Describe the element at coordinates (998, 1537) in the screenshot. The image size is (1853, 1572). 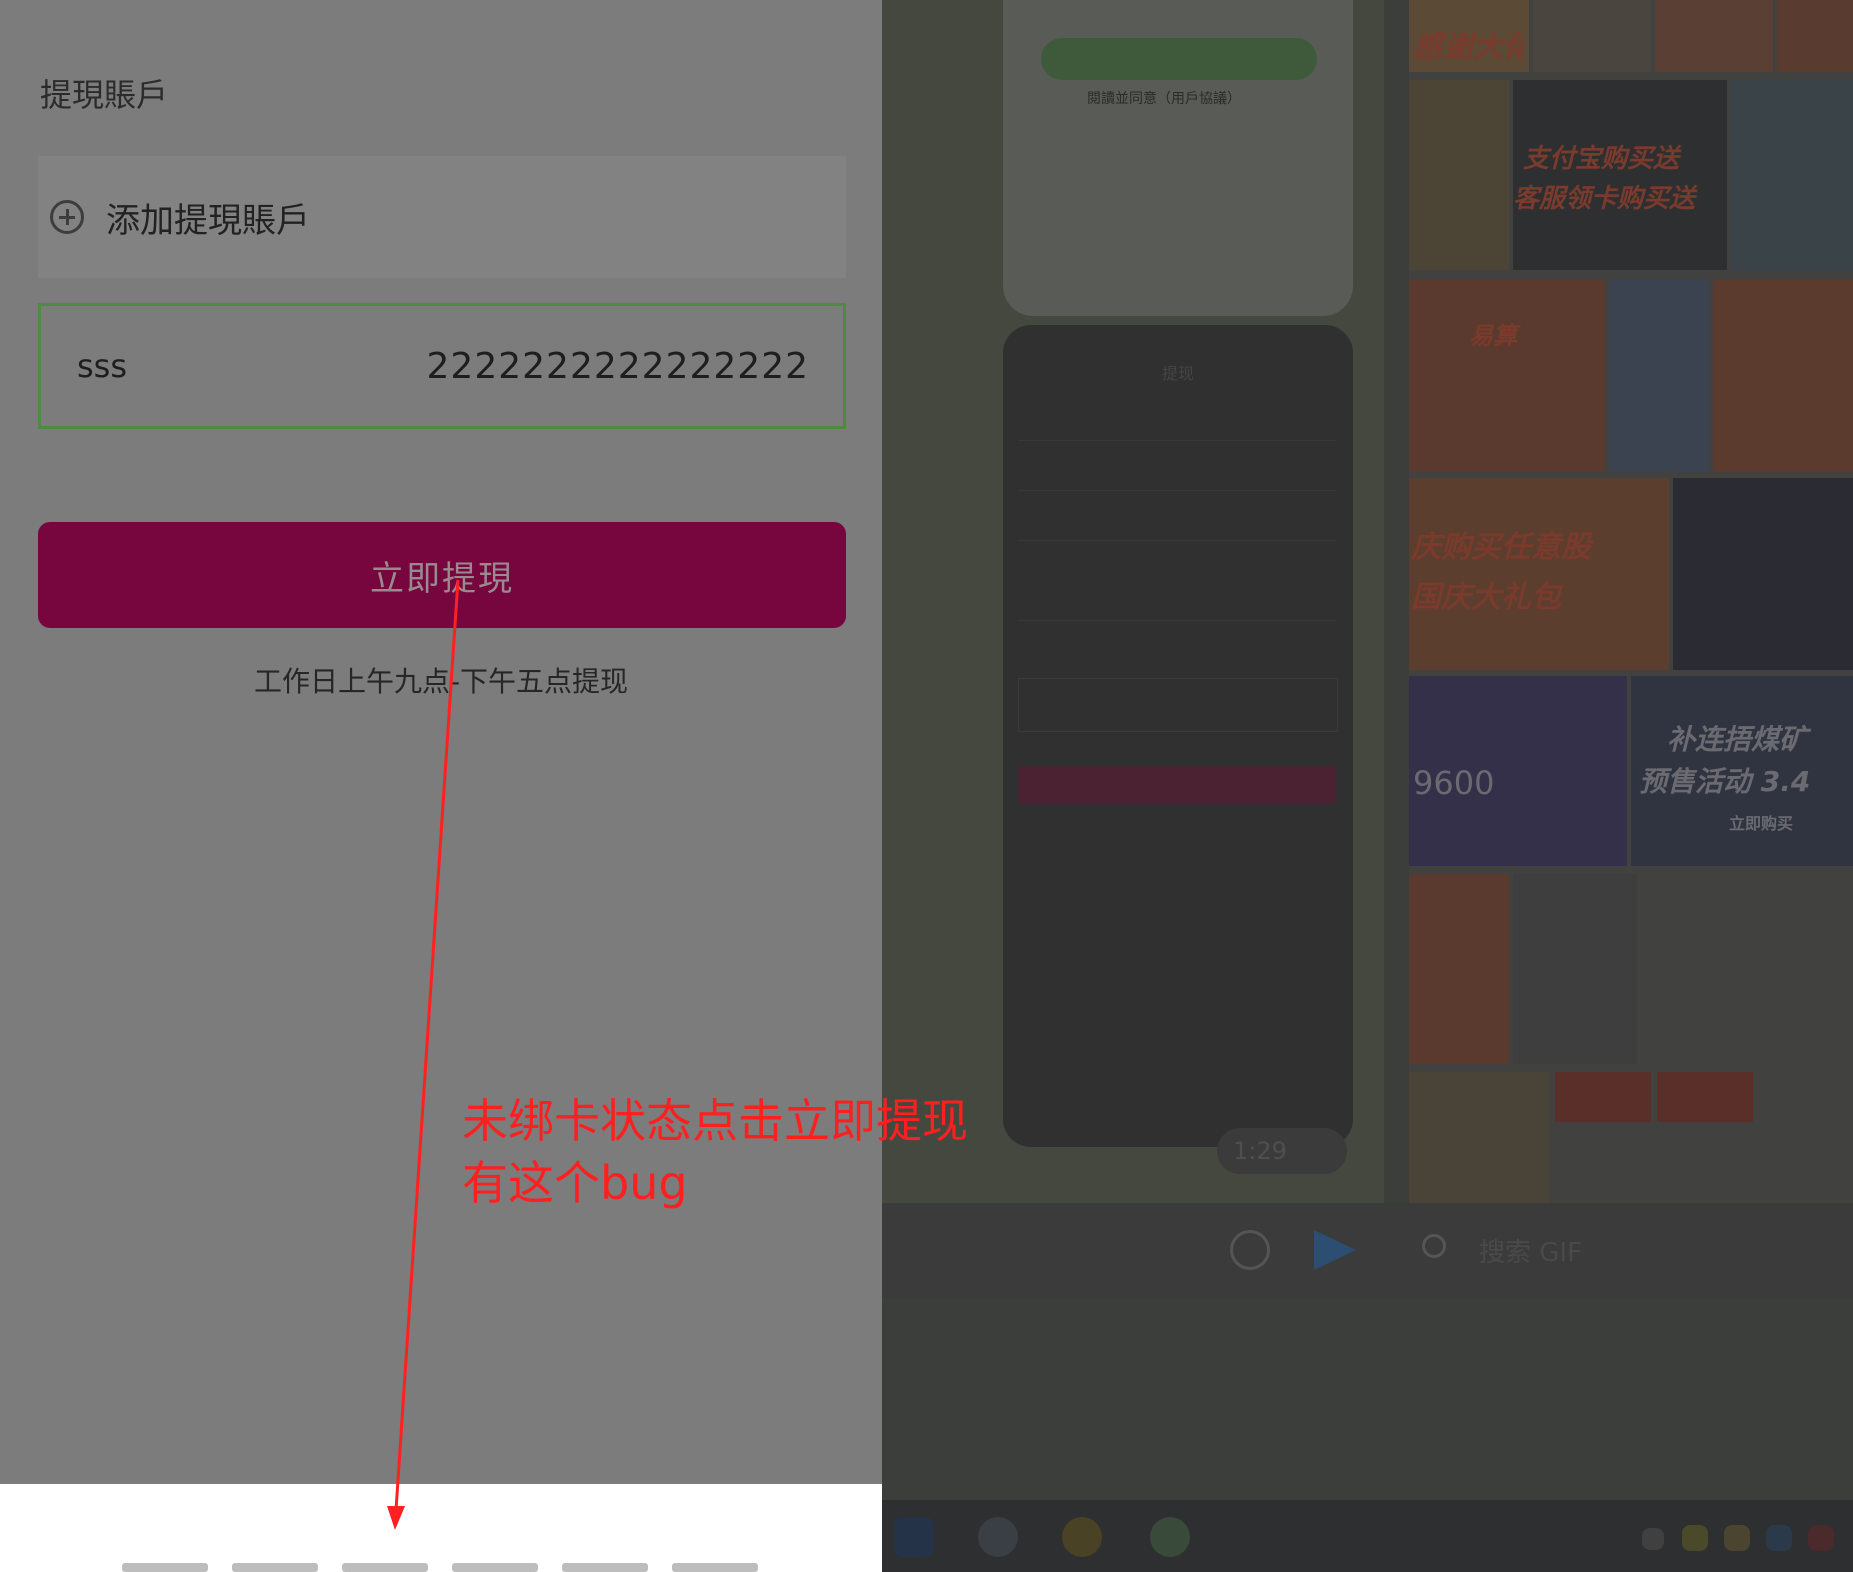
I see `browser-icon` at that location.